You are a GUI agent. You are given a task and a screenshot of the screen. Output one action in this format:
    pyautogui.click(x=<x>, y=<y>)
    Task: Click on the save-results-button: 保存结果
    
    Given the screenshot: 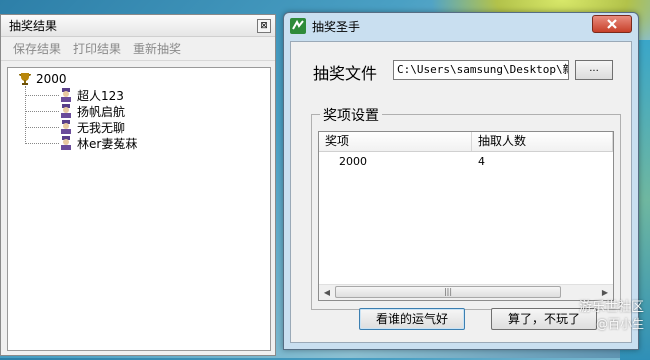 What is the action you would take?
    pyautogui.click(x=37, y=48)
    